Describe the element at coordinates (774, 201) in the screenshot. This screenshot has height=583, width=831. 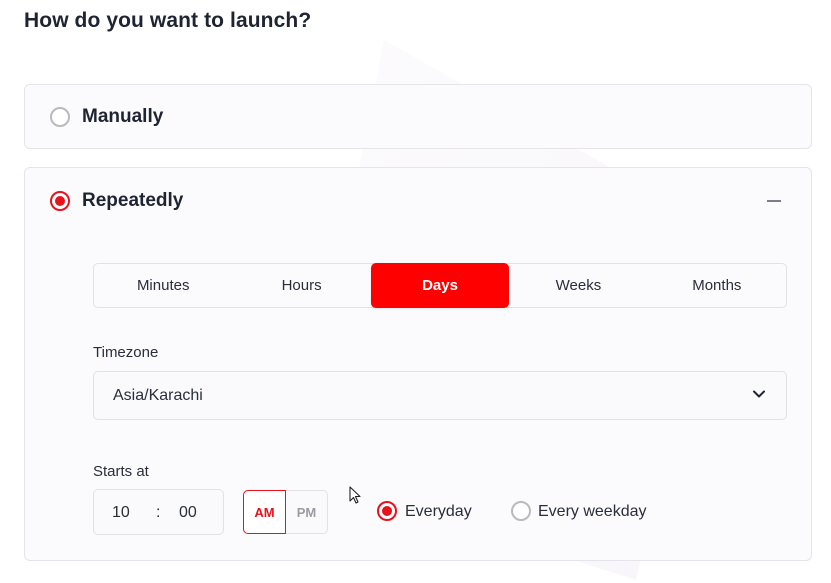
I see `collapse-minus-icon` at that location.